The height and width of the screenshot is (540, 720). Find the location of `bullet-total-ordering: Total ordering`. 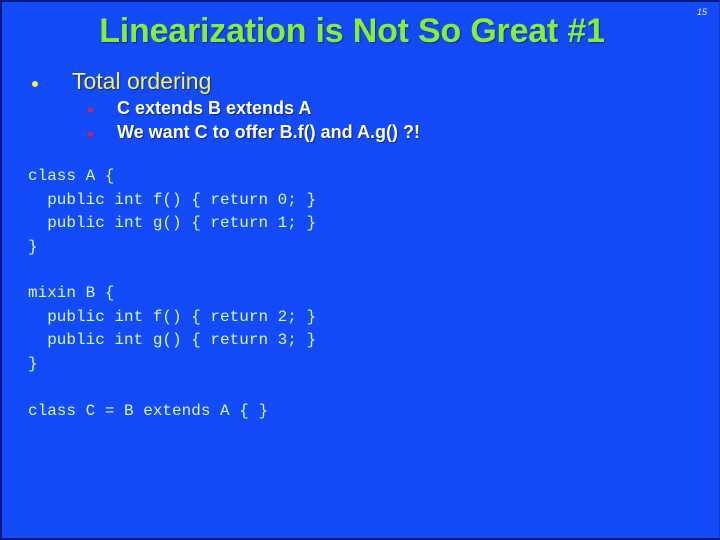

bullet-total-ordering: Total ordering is located at coordinates (121, 81).